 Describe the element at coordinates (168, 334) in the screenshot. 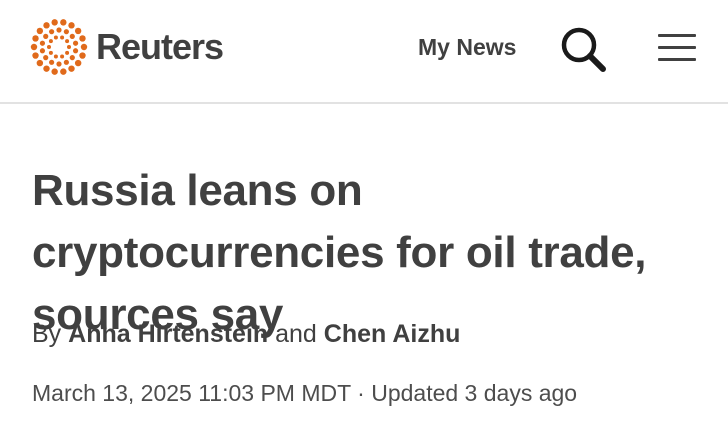

I see `author-link-1: Anna Hirtenstein` at that location.